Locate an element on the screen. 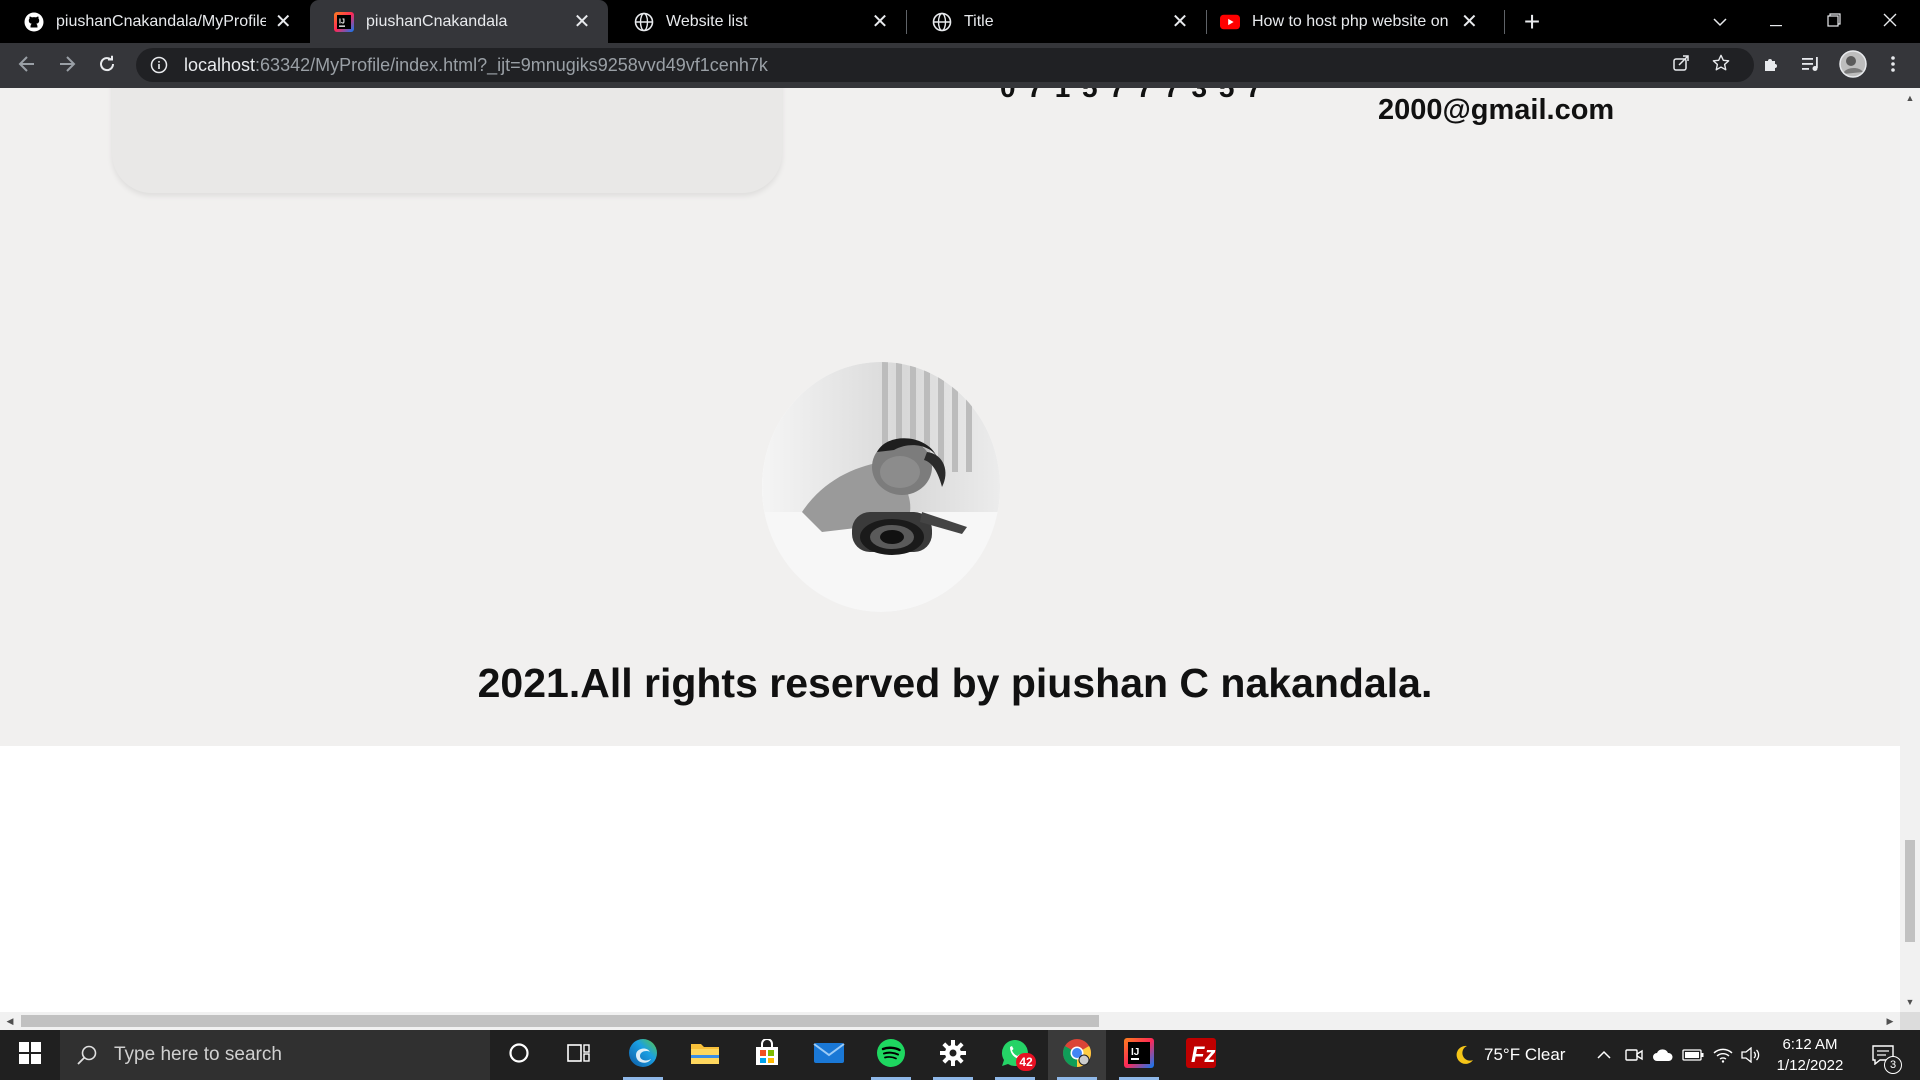 This screenshot has width=1920, height=1080. weather-text: 75°F Clear is located at coordinates (1537, 1055).